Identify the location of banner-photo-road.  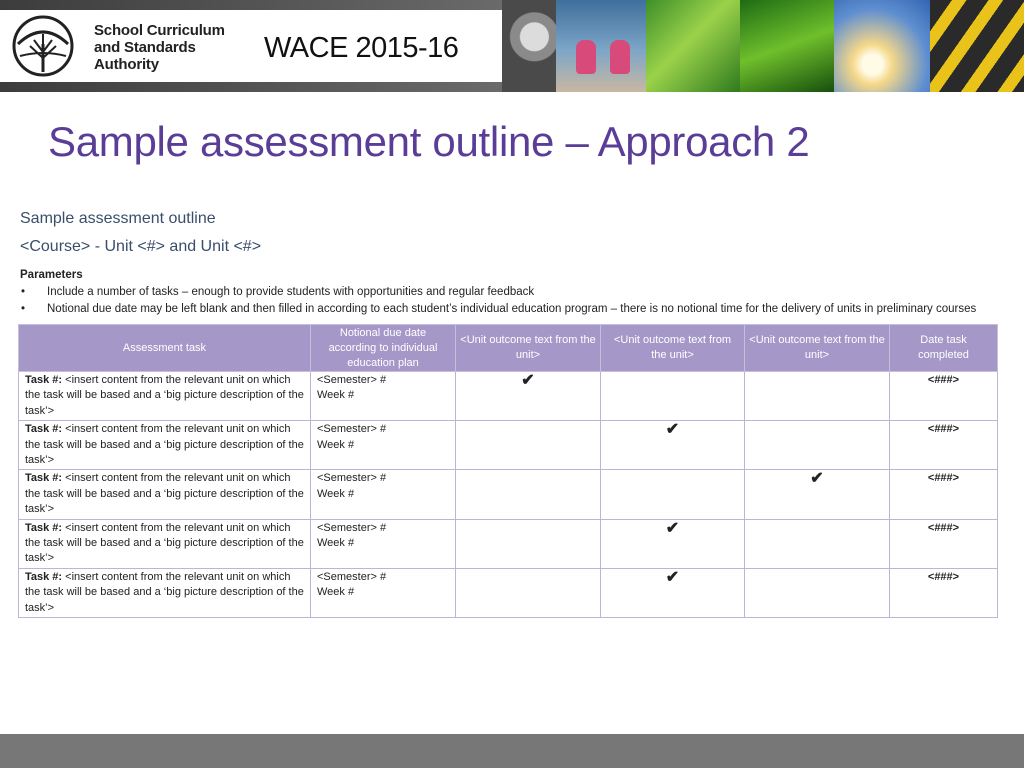
(977, 46).